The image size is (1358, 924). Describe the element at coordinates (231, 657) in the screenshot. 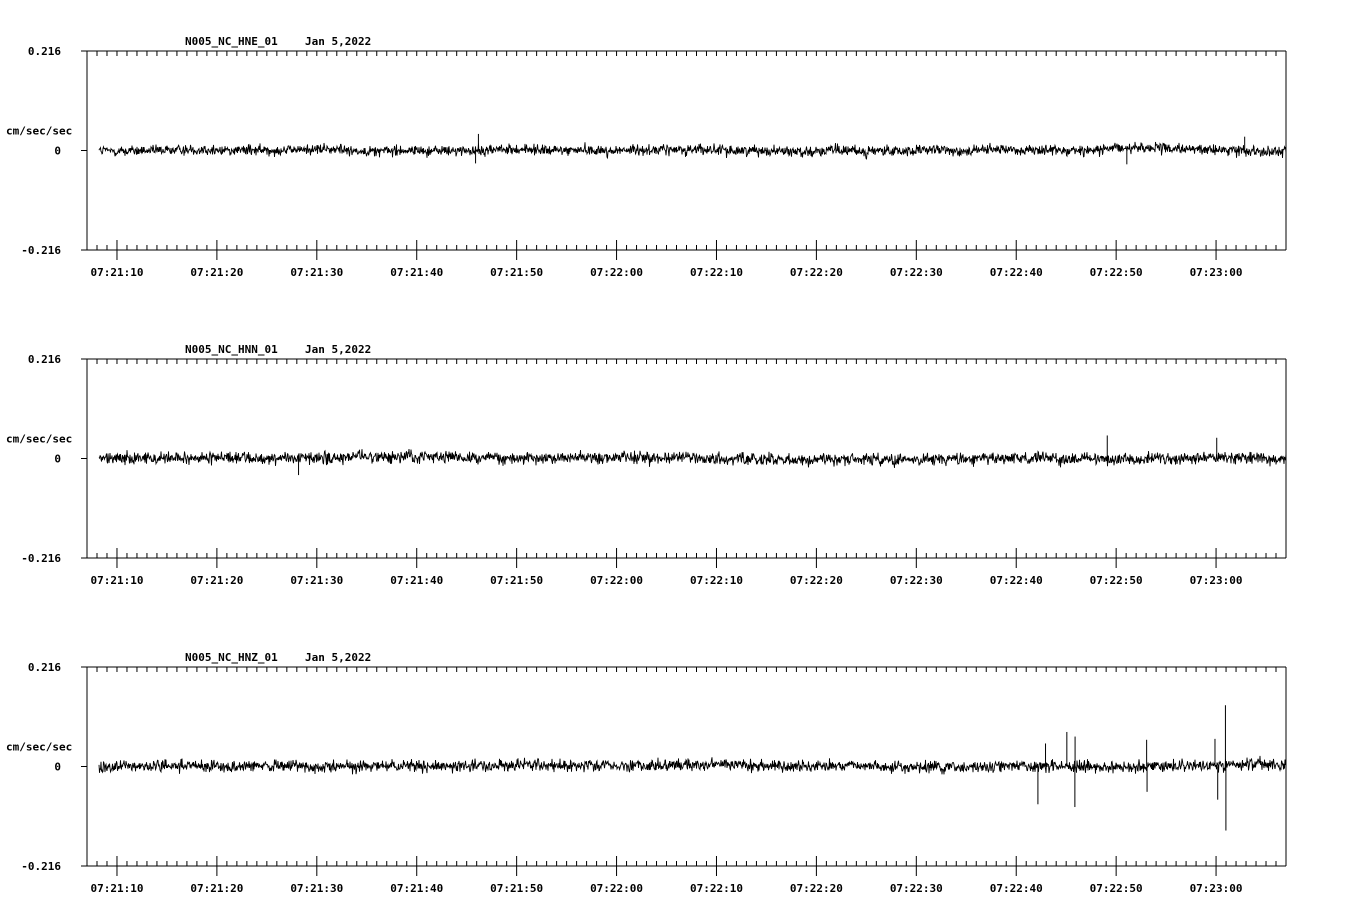

I see `chart-title: N005_NC_HNZ_01` at that location.